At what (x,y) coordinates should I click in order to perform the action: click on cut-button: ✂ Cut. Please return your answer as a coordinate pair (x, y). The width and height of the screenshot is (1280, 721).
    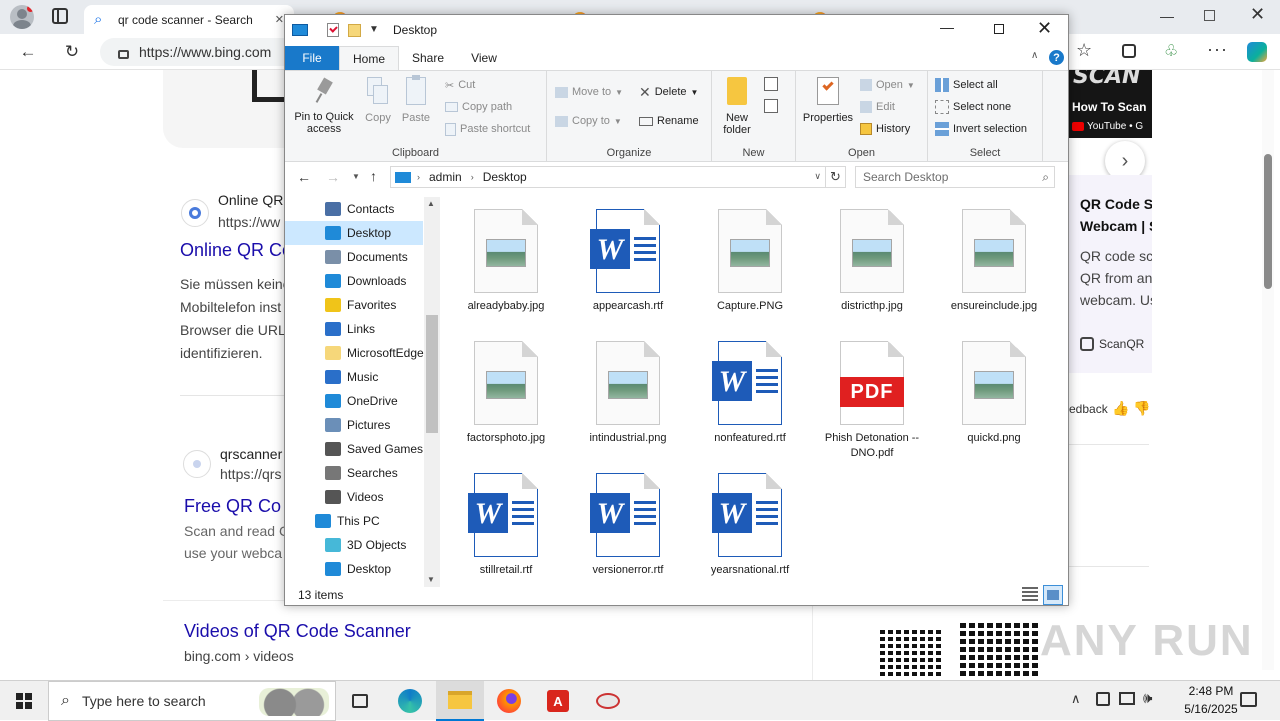
    Looking at the image, I should click on (460, 85).